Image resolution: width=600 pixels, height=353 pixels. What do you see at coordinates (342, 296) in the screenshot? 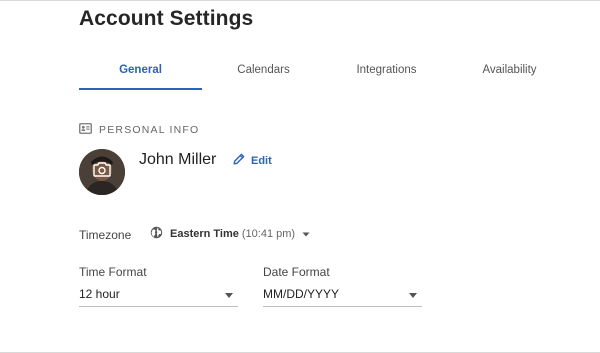
I see `date-format-select: MM/DD/YYYY` at bounding box center [342, 296].